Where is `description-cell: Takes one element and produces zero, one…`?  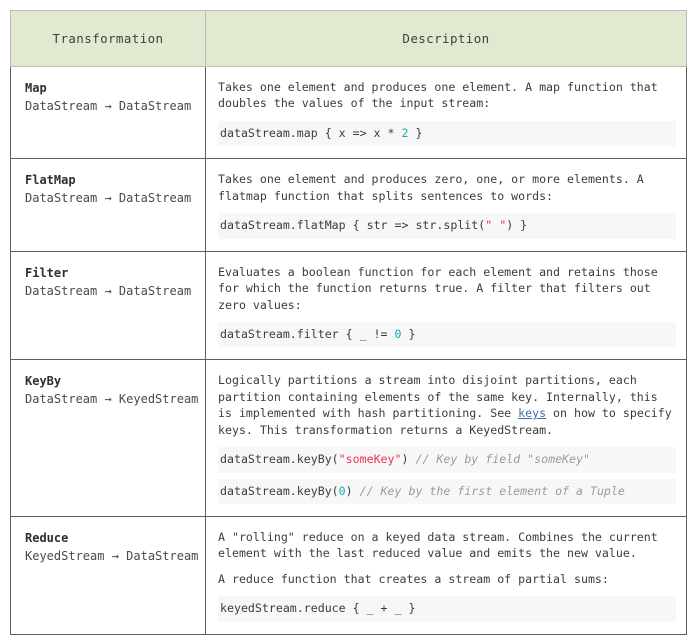 description-cell: Takes one element and produces zero, one… is located at coordinates (446, 205).